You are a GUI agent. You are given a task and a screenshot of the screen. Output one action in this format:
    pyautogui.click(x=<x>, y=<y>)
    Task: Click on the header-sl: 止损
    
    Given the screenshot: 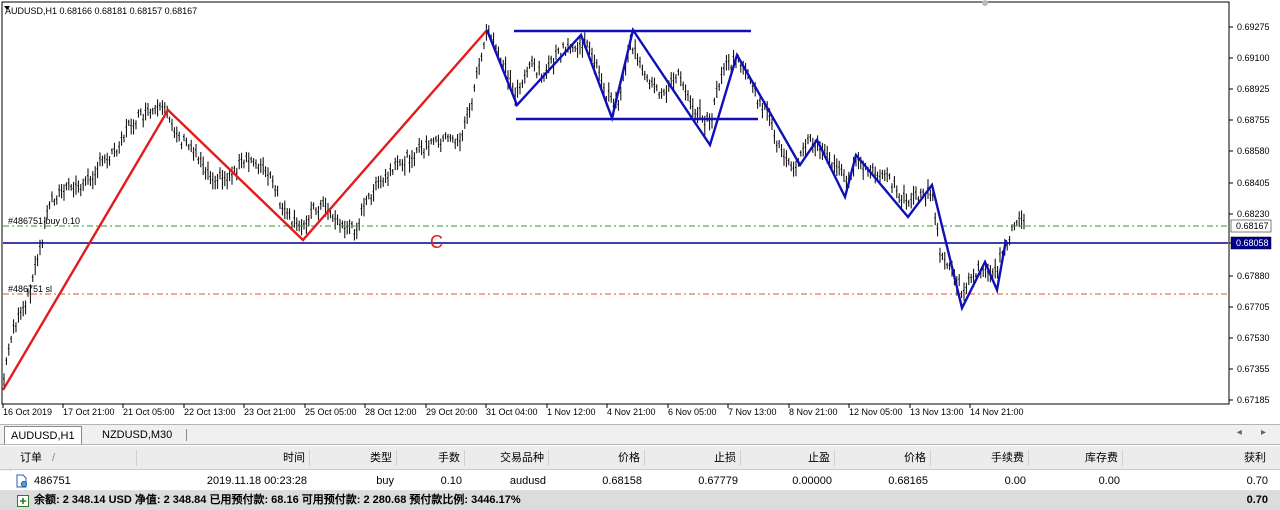 What is the action you would take?
    pyautogui.click(x=698, y=458)
    